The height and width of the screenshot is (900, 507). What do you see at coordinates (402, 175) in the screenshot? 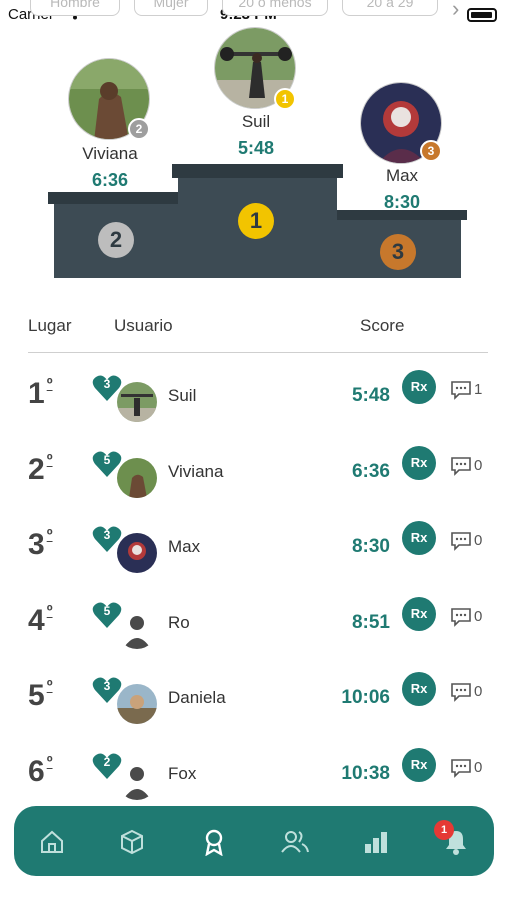
I see `podium-third-name: Max` at bounding box center [402, 175].